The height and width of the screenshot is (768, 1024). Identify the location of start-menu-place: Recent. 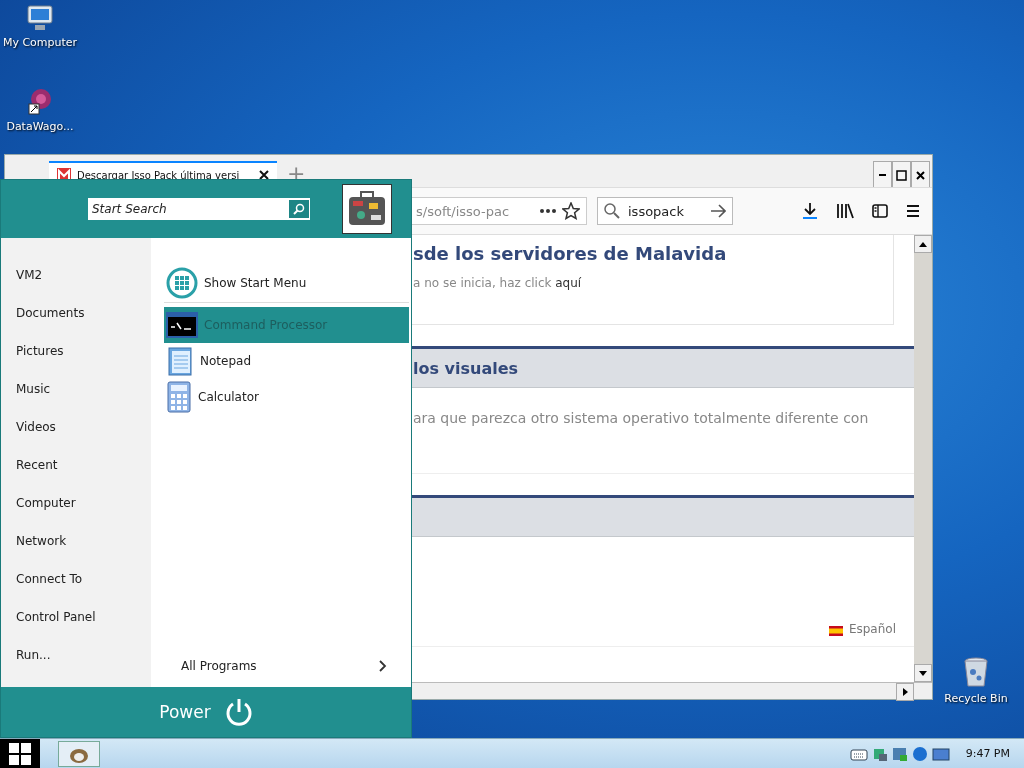
(76, 465).